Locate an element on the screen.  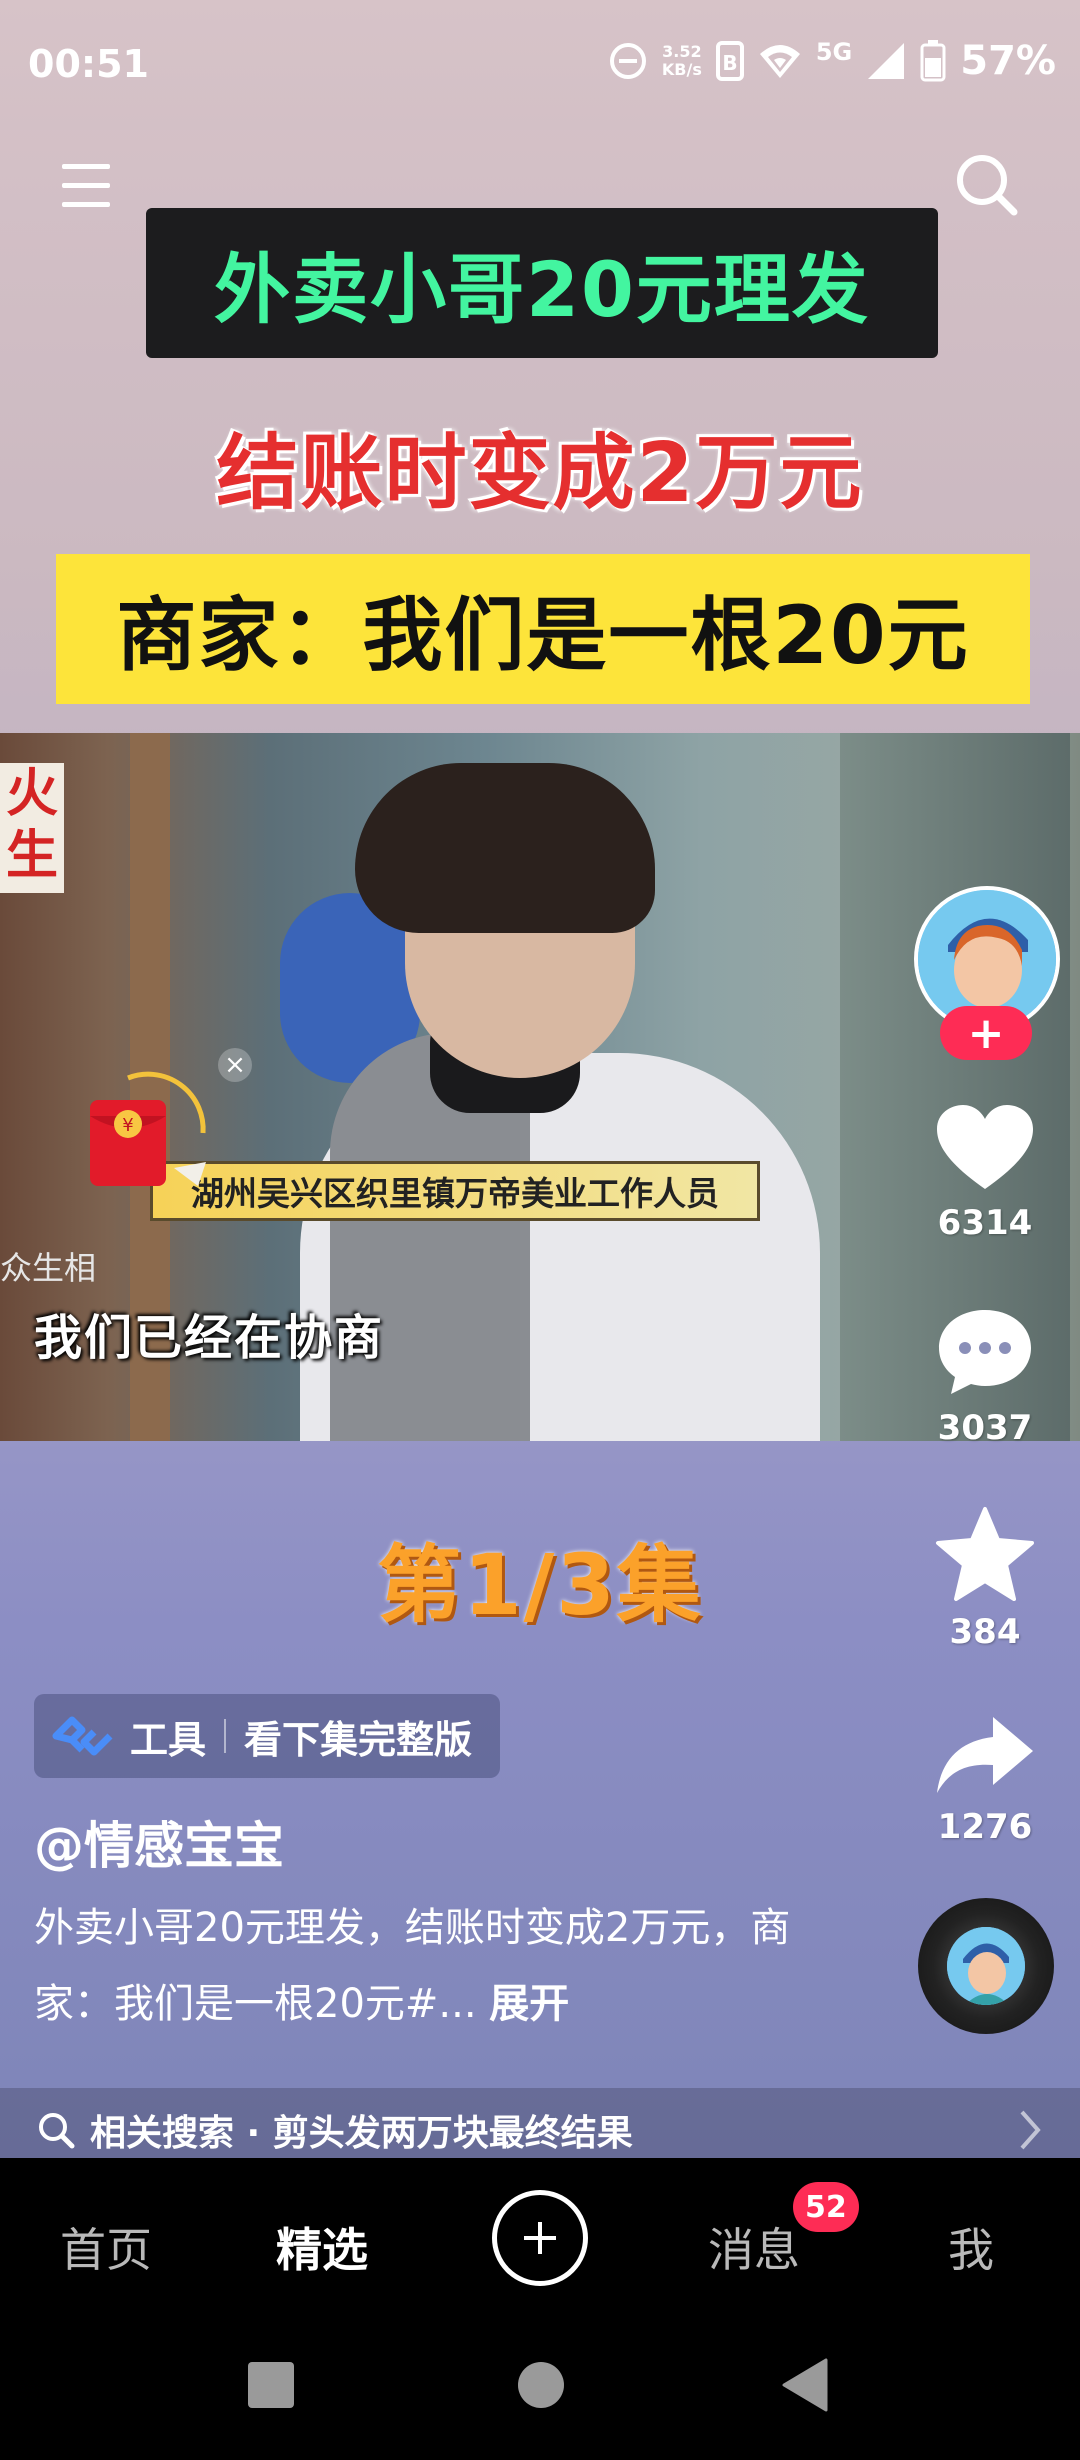
bottom-tab-bar: 首页 精选 消息 52 我 is located at coordinates (540, 2240).